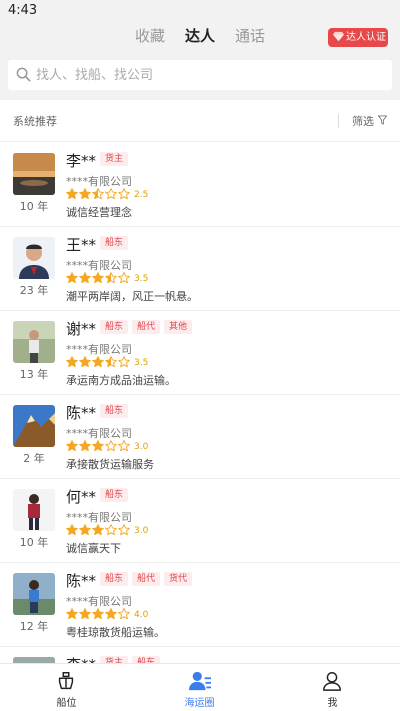 This screenshot has height=711, width=400. I want to click on search-box, so click(200, 75).